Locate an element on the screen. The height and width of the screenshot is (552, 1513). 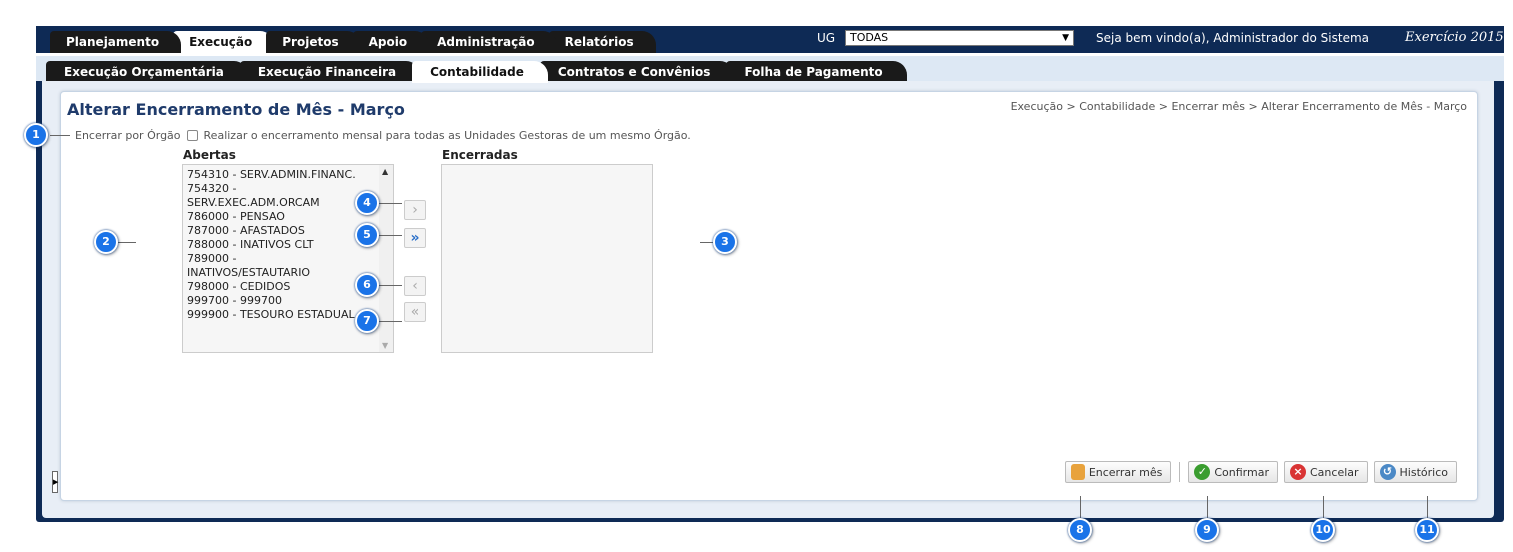
callout-badge: 5 is located at coordinates (367, 235).